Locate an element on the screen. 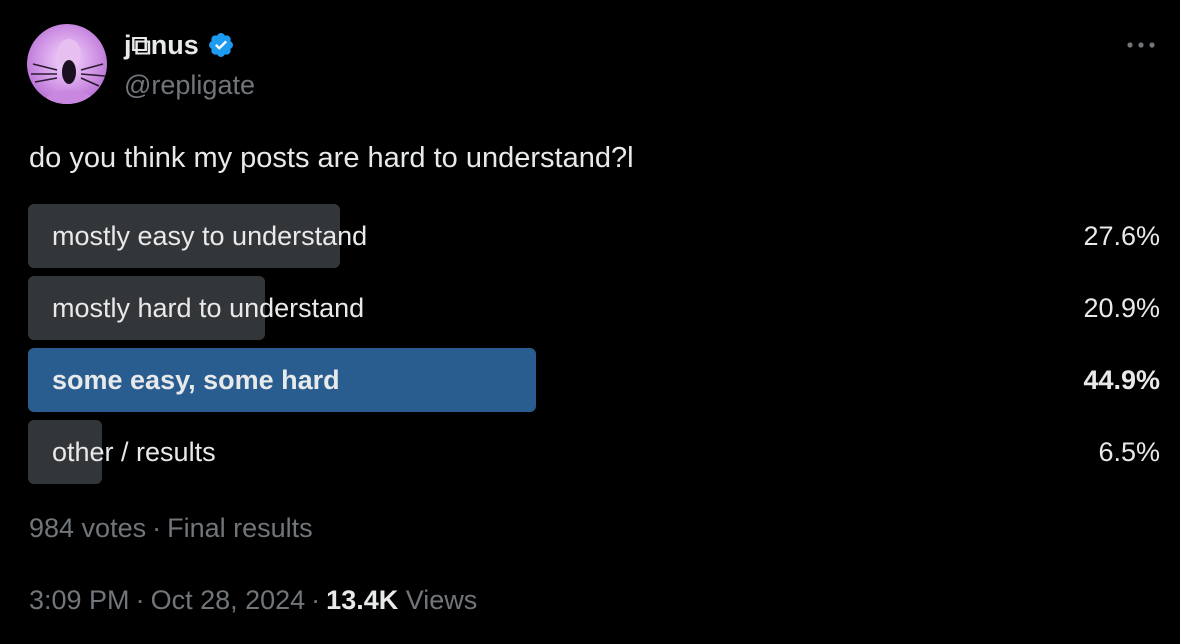  poll-option: mostly easy to understand 27.6% is located at coordinates (594, 236).